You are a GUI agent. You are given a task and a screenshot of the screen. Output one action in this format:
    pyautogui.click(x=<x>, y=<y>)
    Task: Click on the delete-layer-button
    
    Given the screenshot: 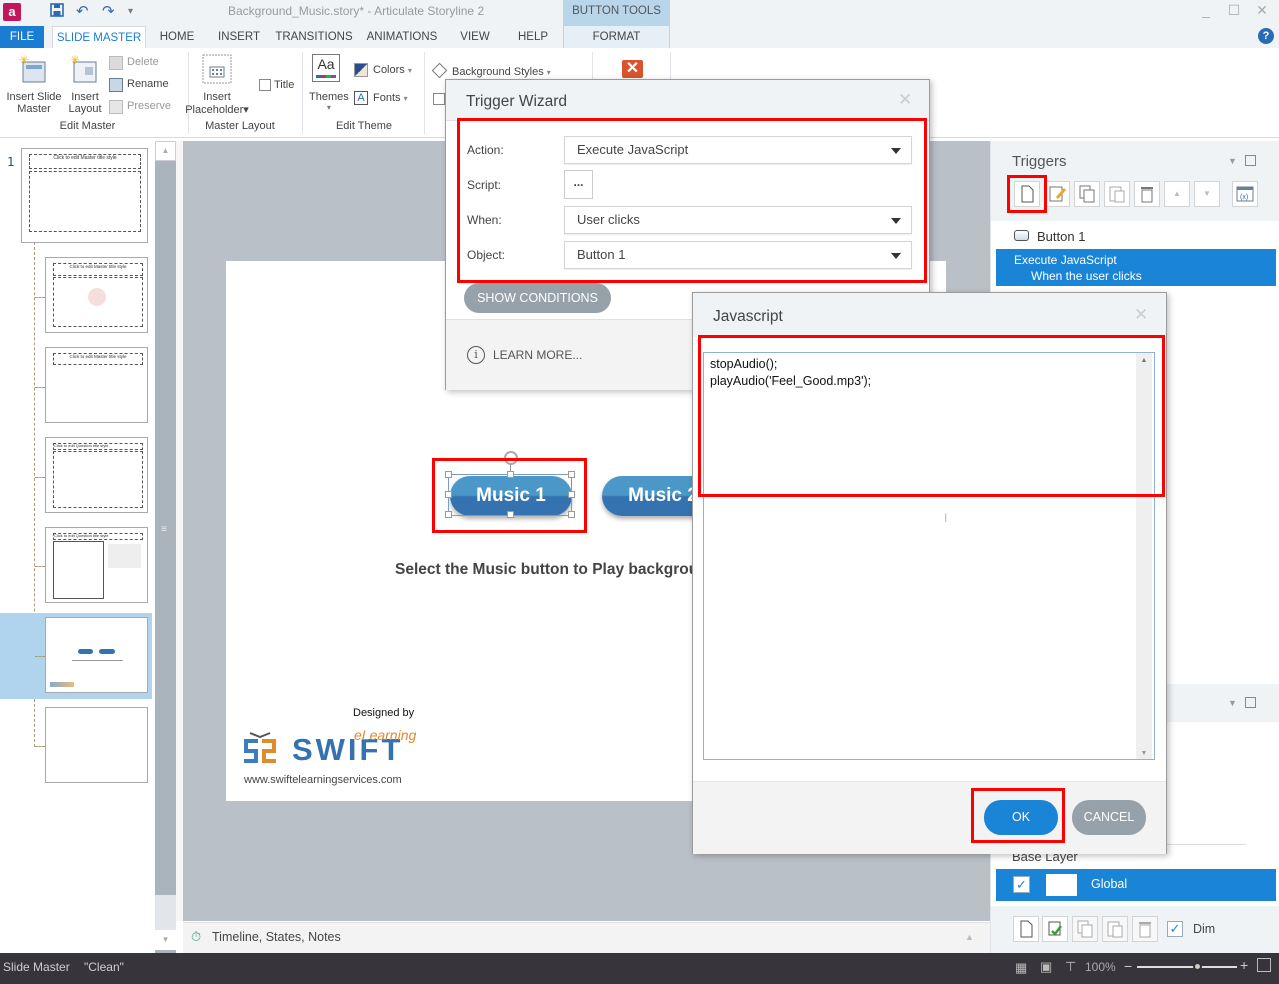 What is the action you would take?
    pyautogui.click(x=1145, y=929)
    